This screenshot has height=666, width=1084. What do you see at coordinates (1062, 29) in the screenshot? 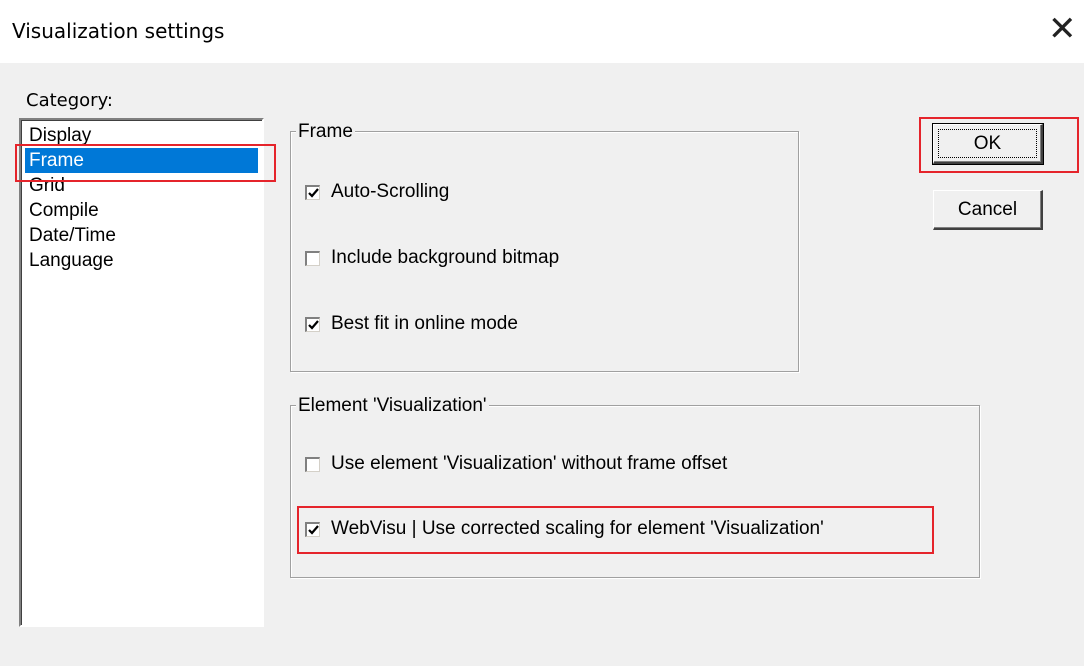
I see `close-icon: ✕` at bounding box center [1062, 29].